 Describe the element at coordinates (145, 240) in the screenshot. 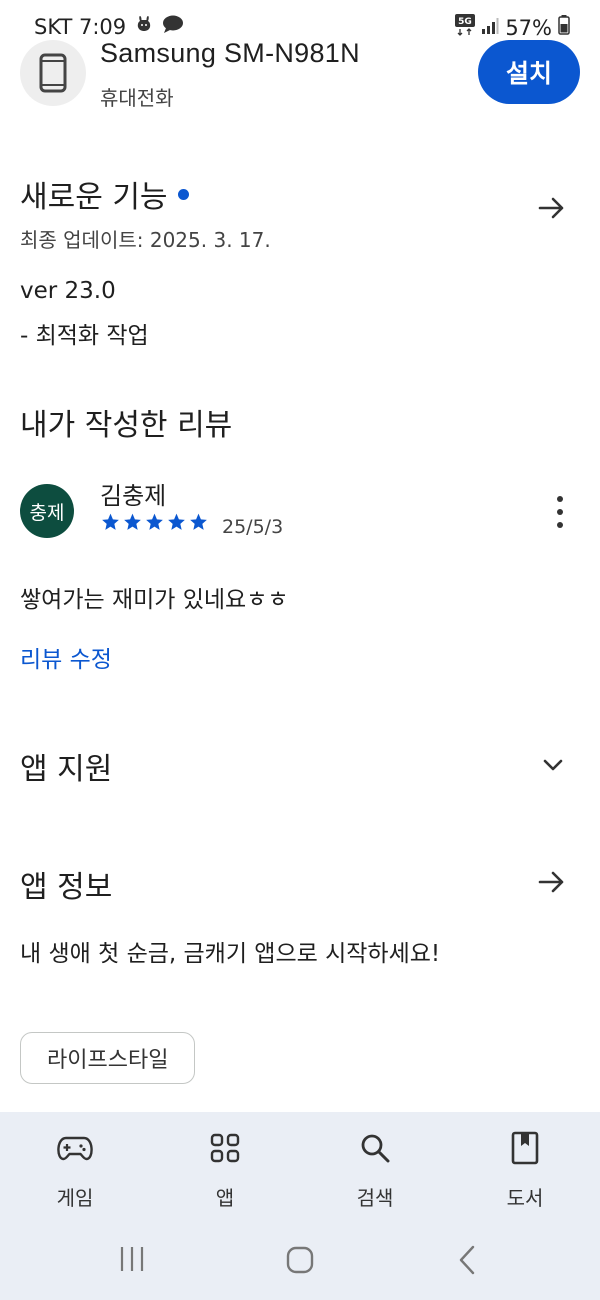

I see `last-updated: 최종 업데이트: 2025. 3. 17.` at that location.